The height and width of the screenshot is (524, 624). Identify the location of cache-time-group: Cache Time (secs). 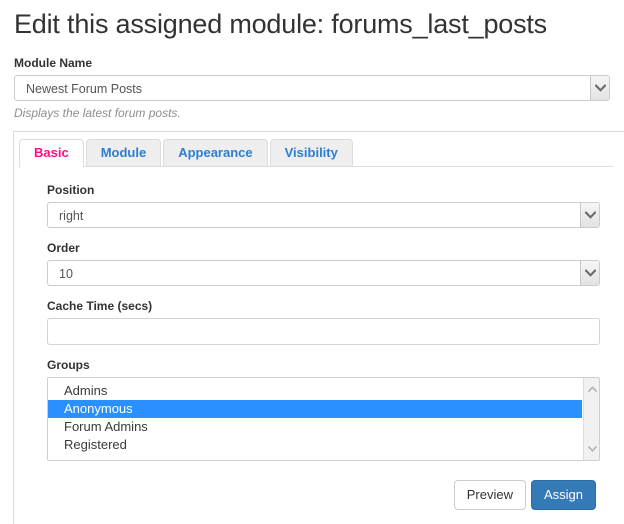
(323, 322).